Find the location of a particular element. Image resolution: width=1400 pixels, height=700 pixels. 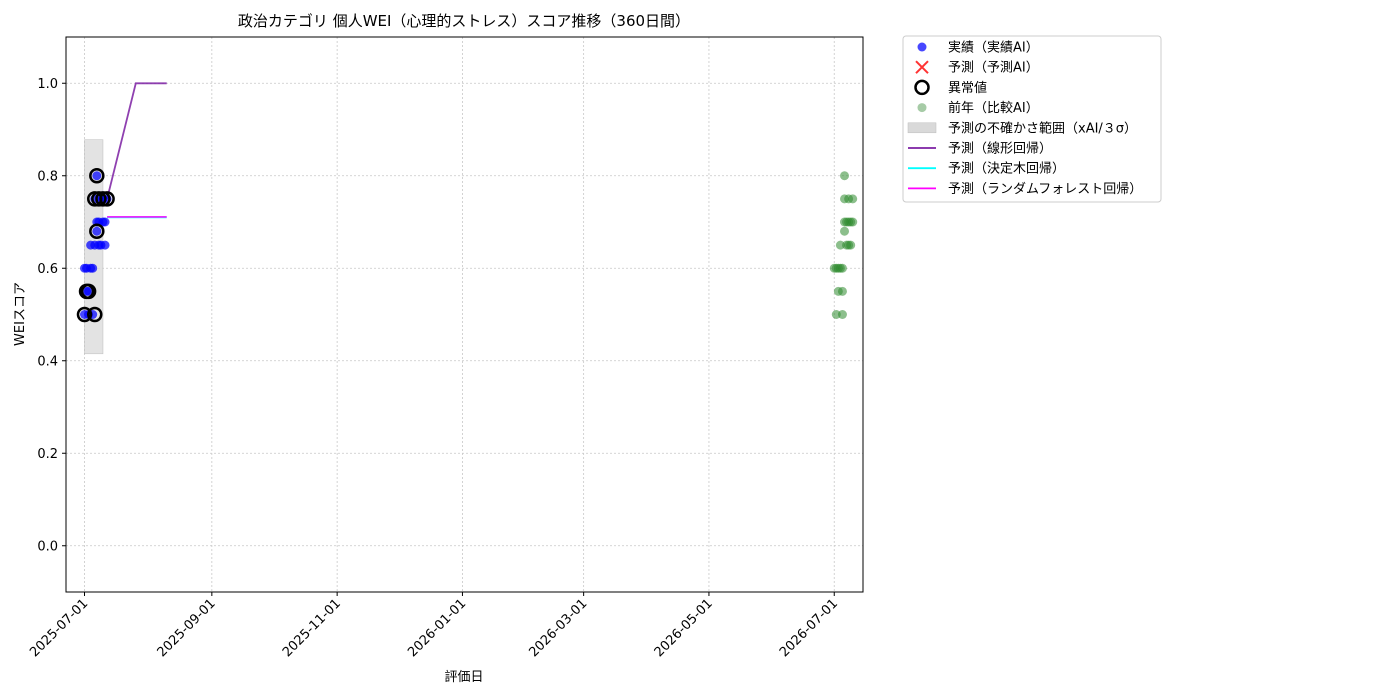

x-tick-label: 2025-11-01 is located at coordinates (312, 628).